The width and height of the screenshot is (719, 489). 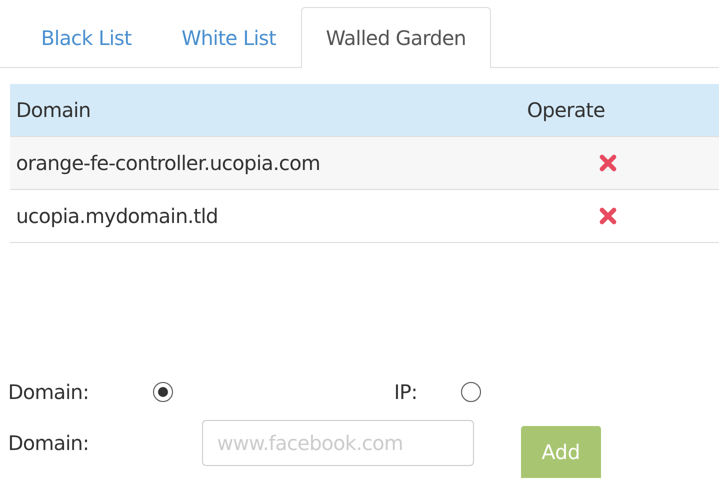 I want to click on add-button: Add, so click(x=561, y=452).